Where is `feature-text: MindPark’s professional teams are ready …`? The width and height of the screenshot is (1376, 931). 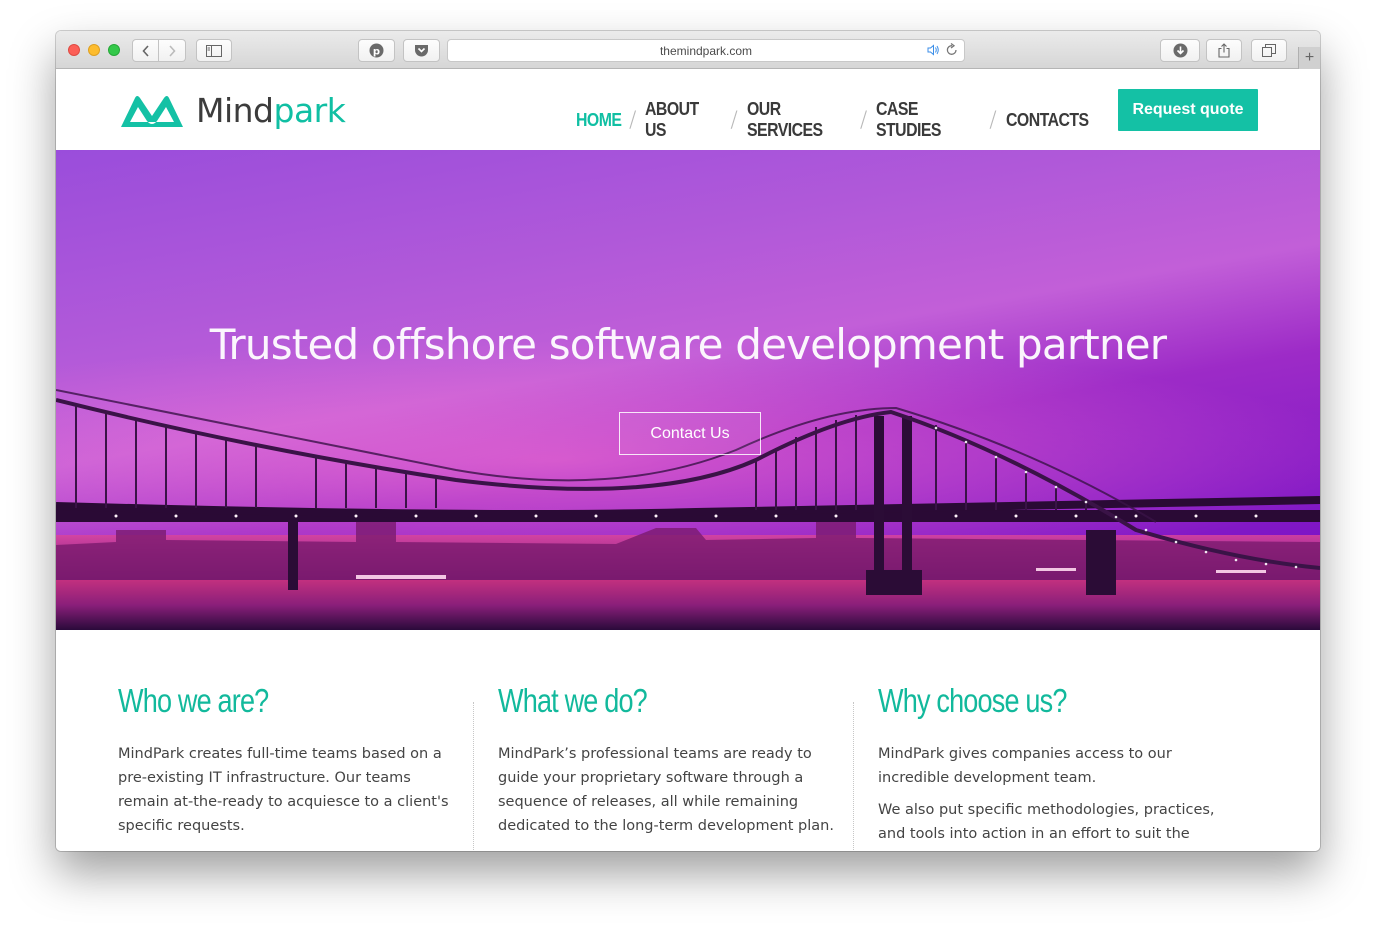 feature-text: MindPark’s professional teams are ready … is located at coordinates (666, 790).